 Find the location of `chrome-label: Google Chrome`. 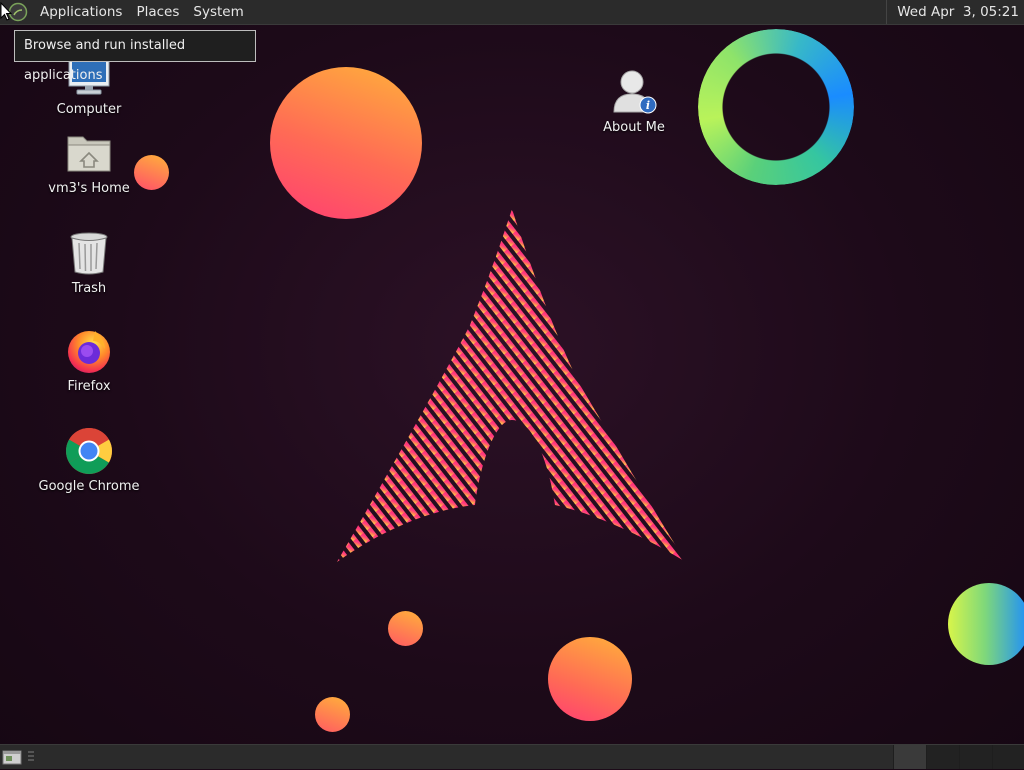

chrome-label: Google Chrome is located at coordinates (89, 486).